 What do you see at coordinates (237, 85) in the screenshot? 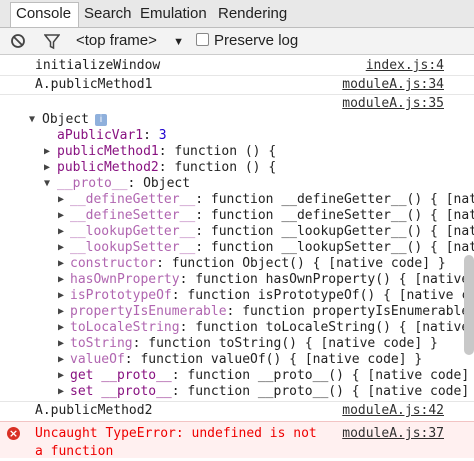
I see `console-message: A.publicMethod1 moduleA.js:34` at bounding box center [237, 85].